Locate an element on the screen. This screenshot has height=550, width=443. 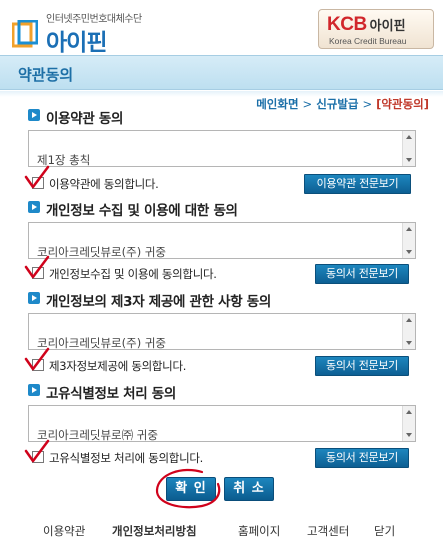
red-circle-annotation-icon is located at coordinates (188, 488).